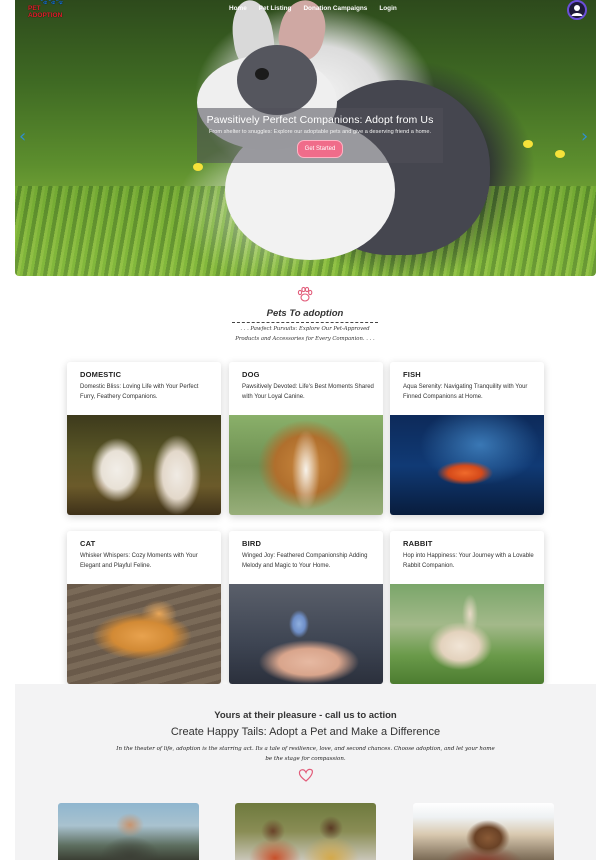 This screenshot has height=860, width=610. Describe the element at coordinates (306, 634) in the screenshot. I see `bird-image` at that location.